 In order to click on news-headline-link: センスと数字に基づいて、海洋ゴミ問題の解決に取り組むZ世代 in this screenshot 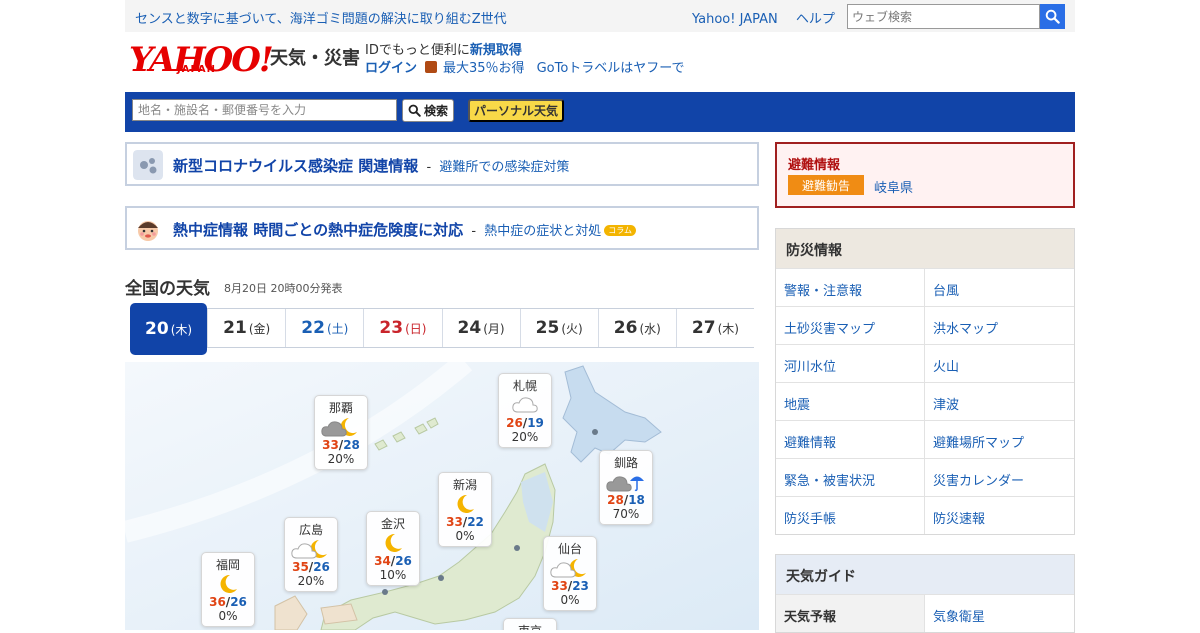, I will do `click(321, 17)`.